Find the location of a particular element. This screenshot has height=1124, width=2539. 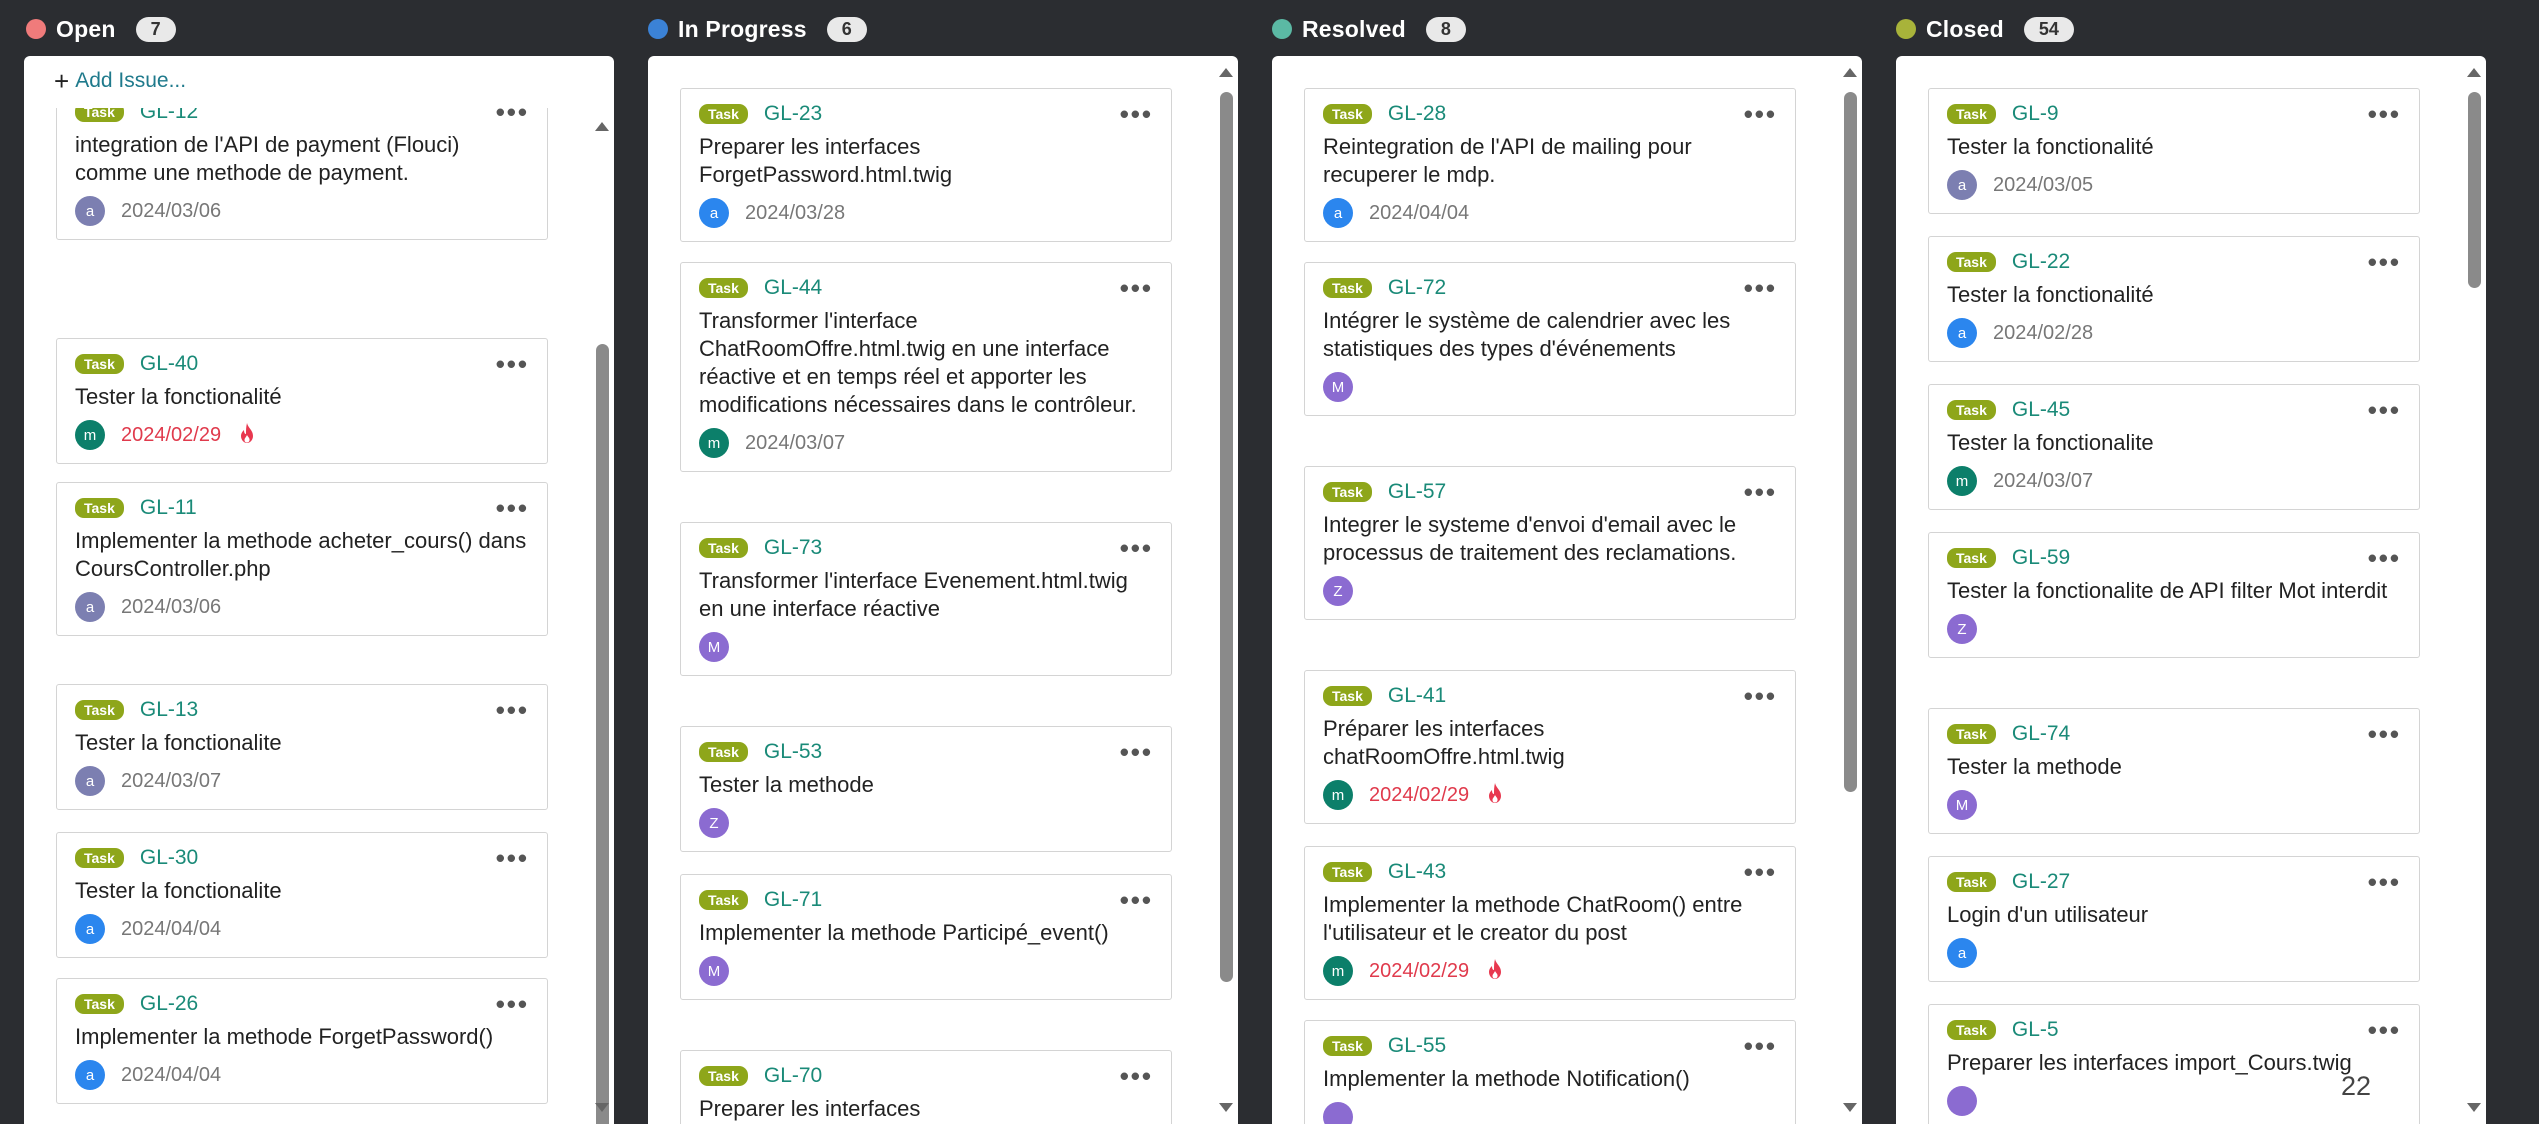

issue-key-link: GL-71 is located at coordinates (793, 900).